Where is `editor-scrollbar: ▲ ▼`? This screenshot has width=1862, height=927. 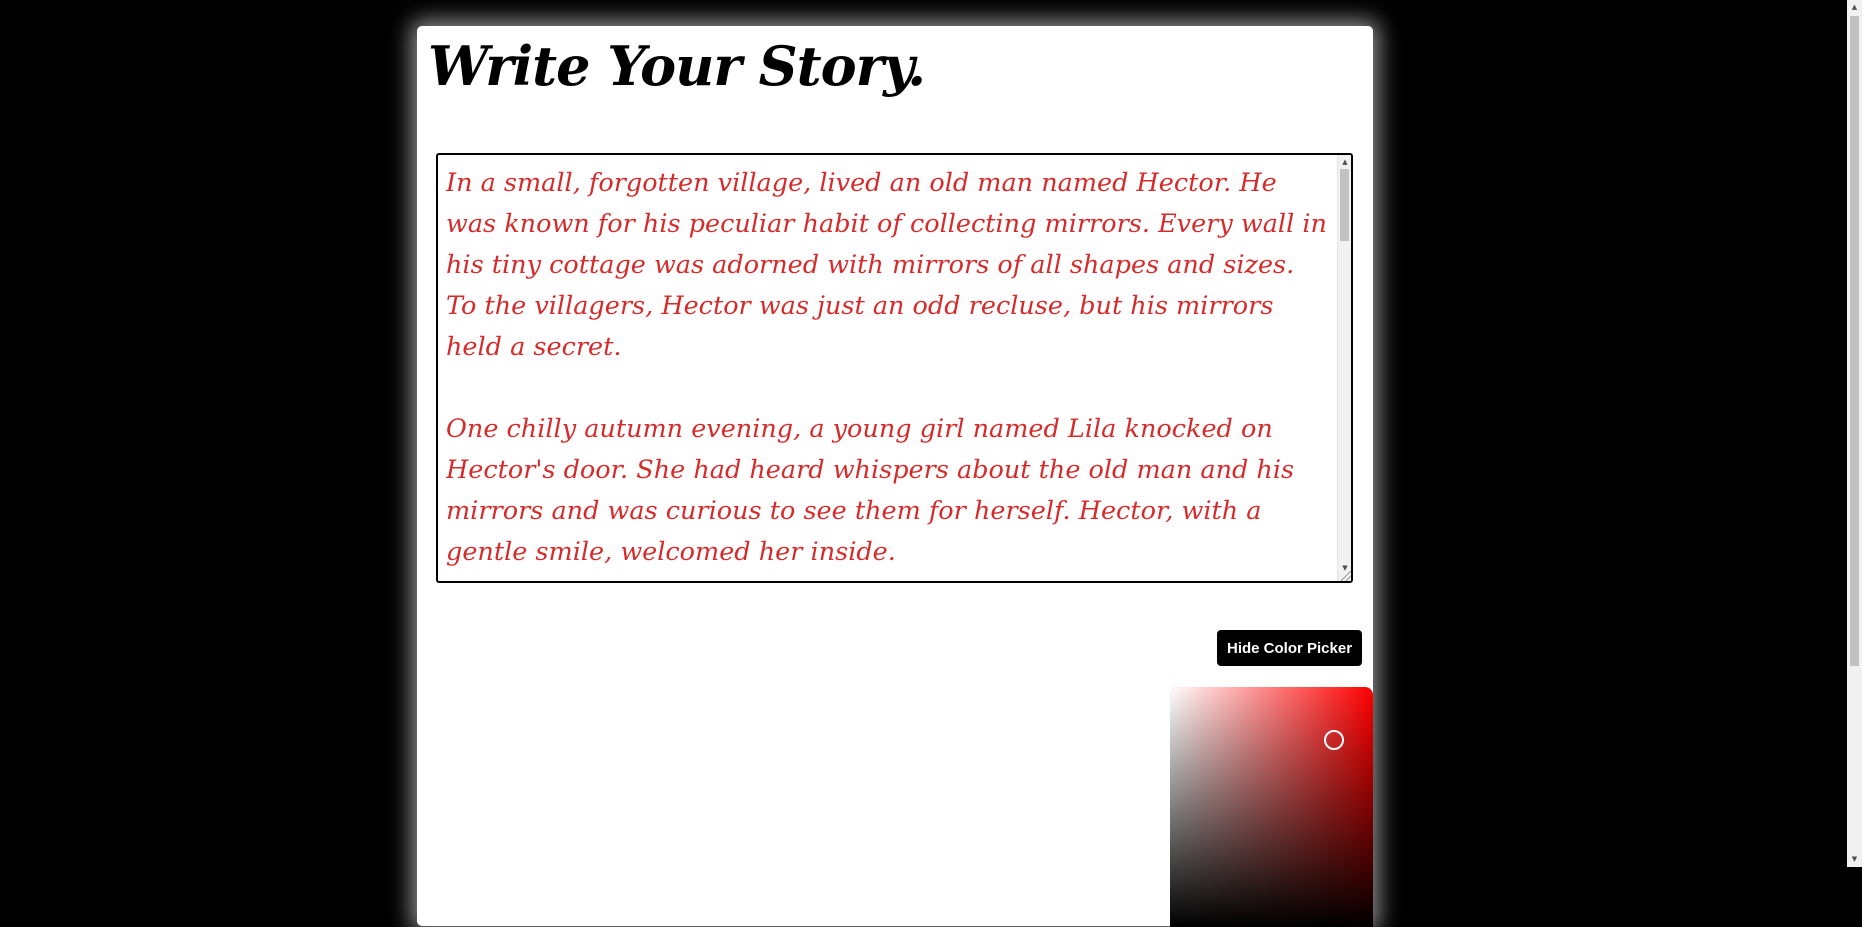
editor-scrollbar: ▲ ▼ is located at coordinates (1344, 368).